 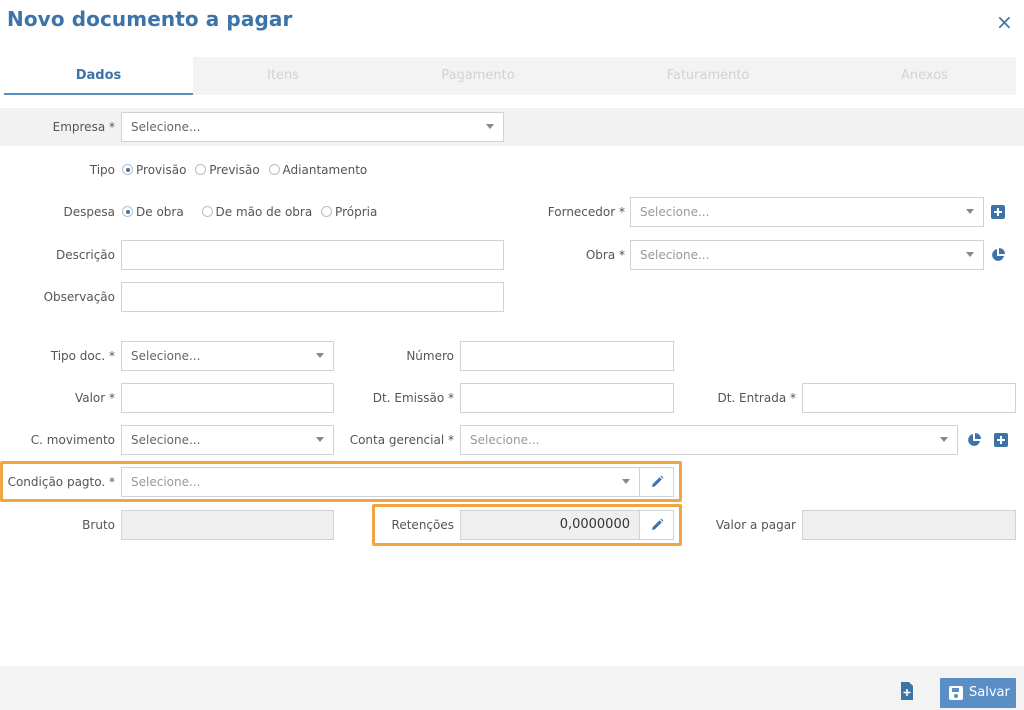 I want to click on tab-anexos: Anexos, so click(x=924, y=76).